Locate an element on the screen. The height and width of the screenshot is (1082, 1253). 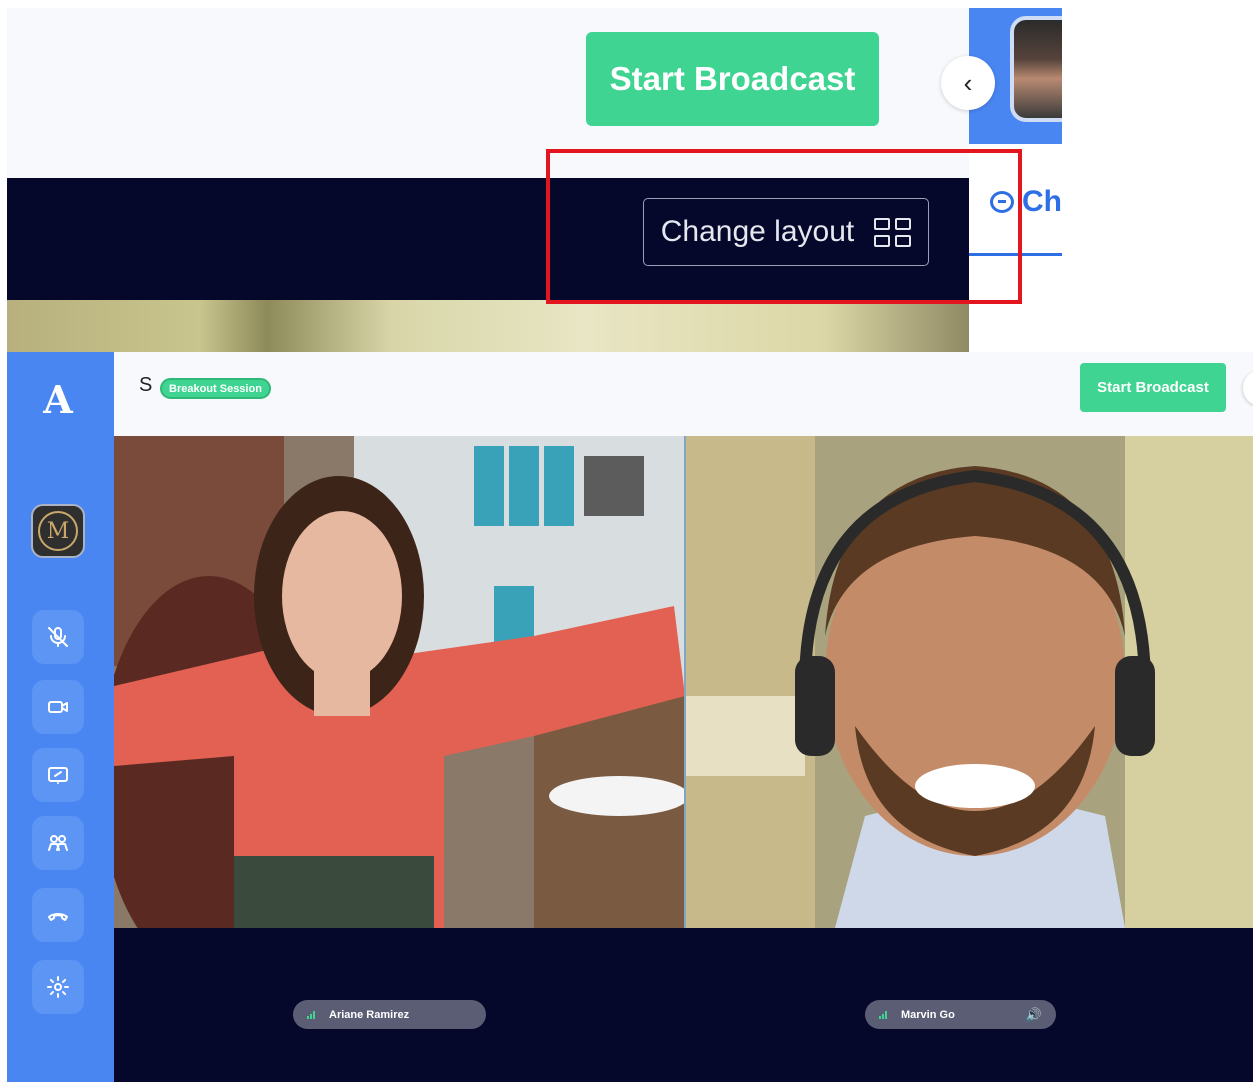
participant-name: Marvin Go is located at coordinates (928, 1014).